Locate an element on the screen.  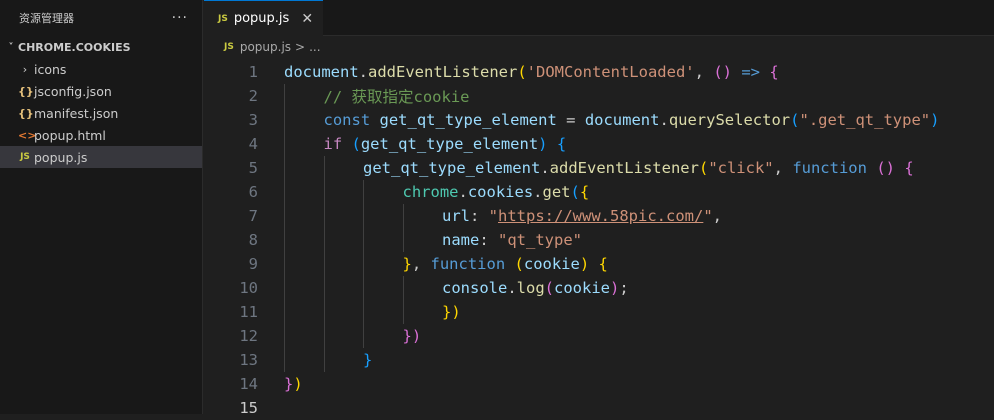
line-number: 6 is located at coordinates (253, 192).